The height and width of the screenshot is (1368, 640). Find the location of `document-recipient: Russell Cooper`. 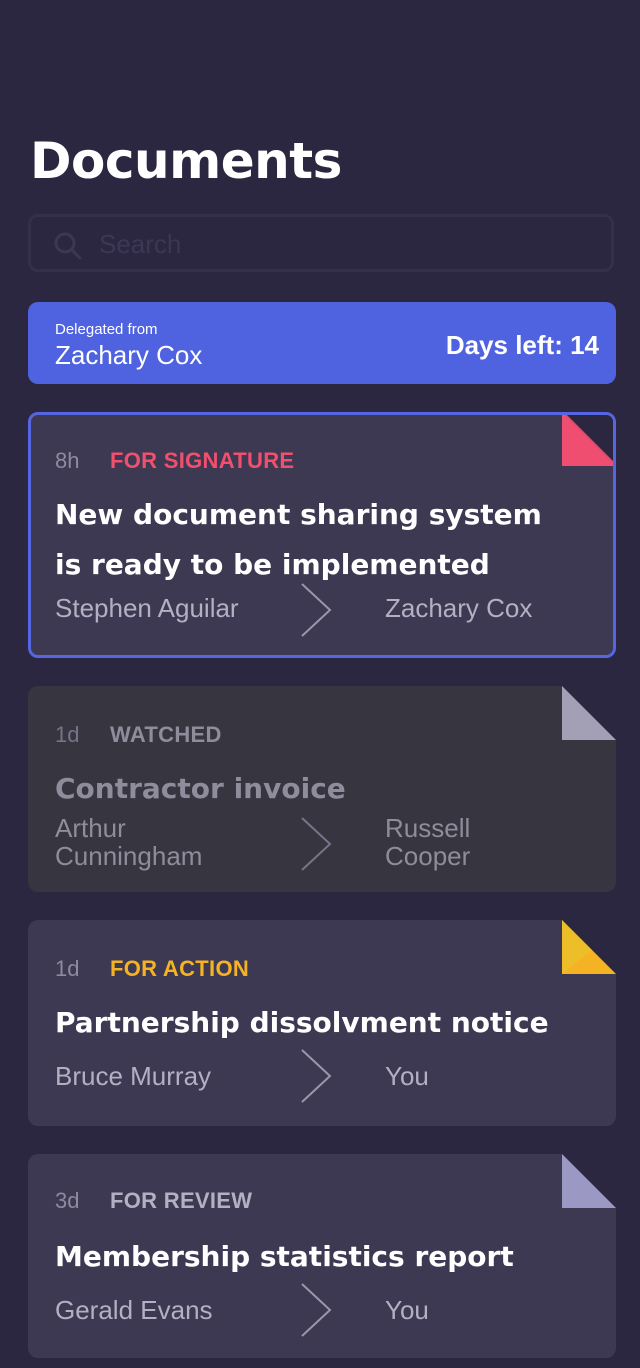

document-recipient: Russell Cooper is located at coordinates (428, 842).